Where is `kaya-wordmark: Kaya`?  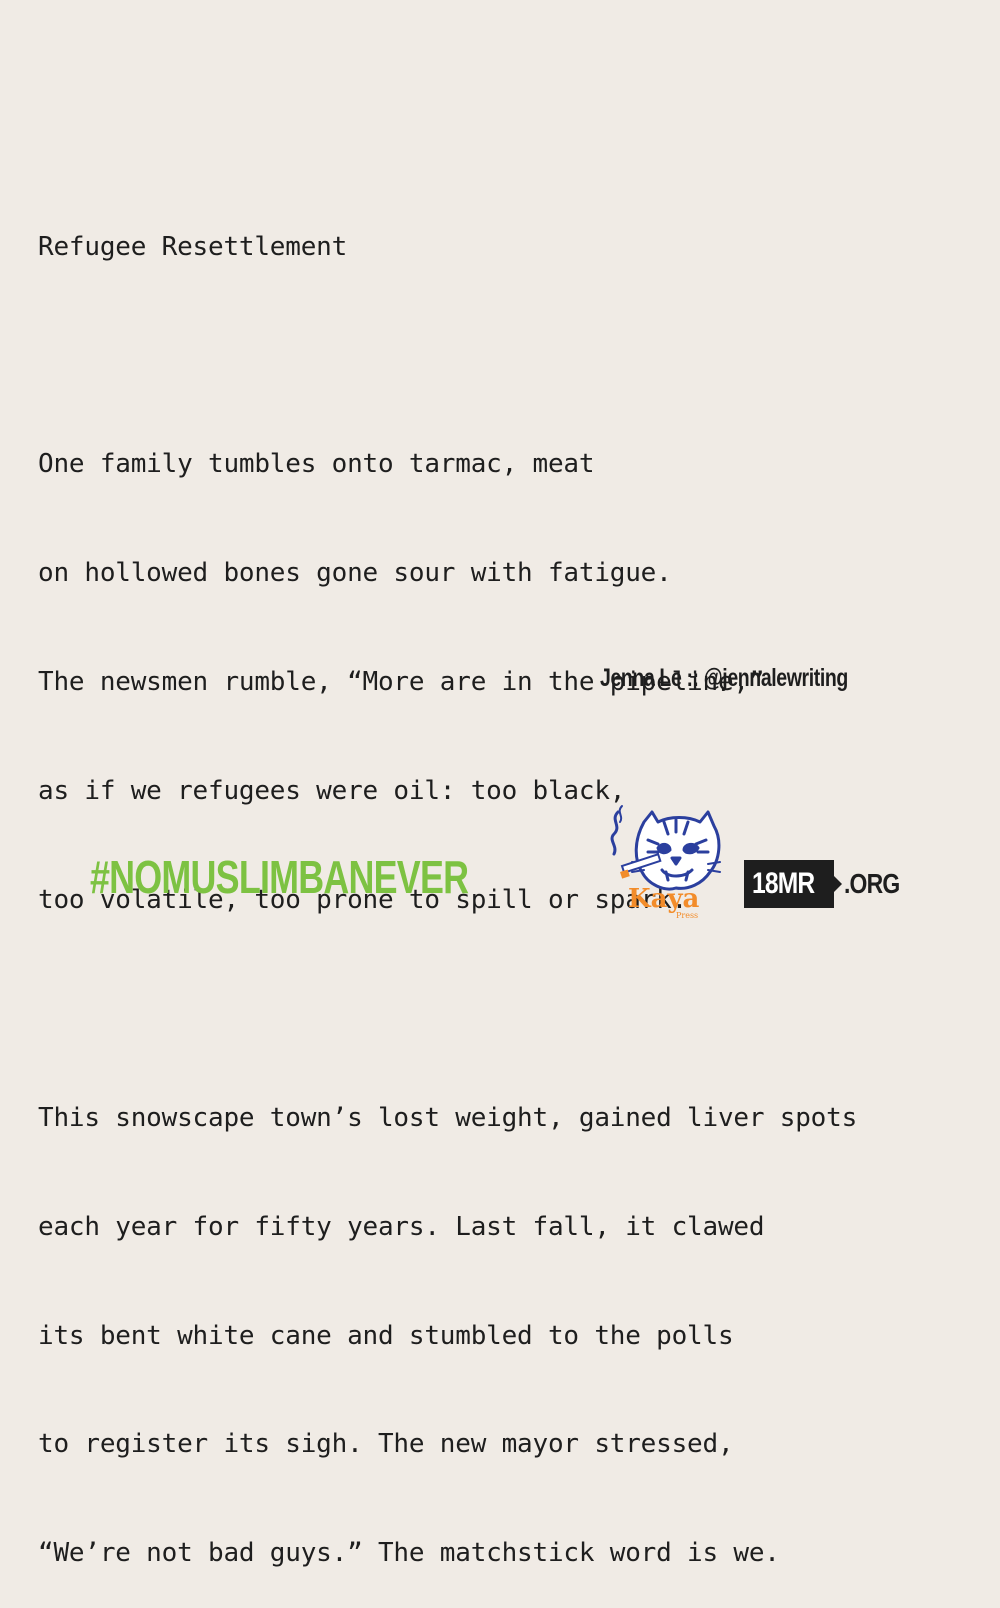 kaya-wordmark: Kaya is located at coordinates (664, 899).